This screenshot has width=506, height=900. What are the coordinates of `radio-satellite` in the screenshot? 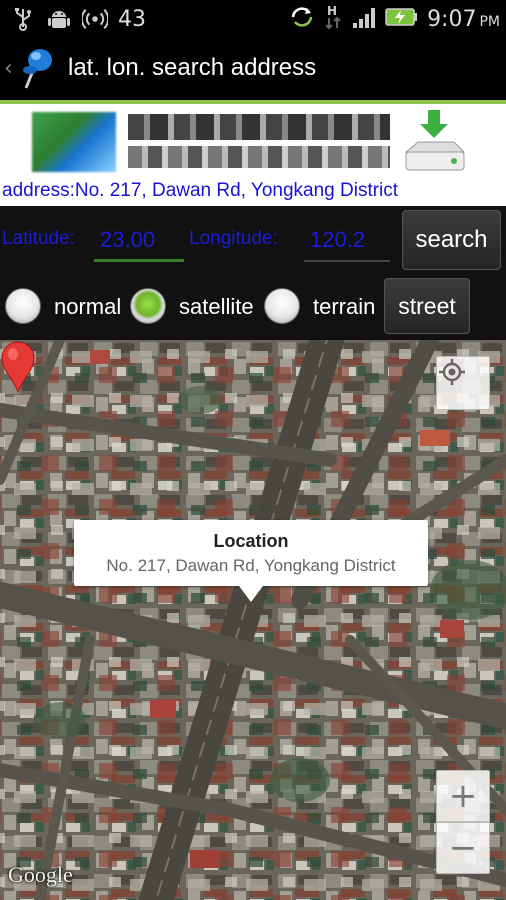 It's located at (148, 306).